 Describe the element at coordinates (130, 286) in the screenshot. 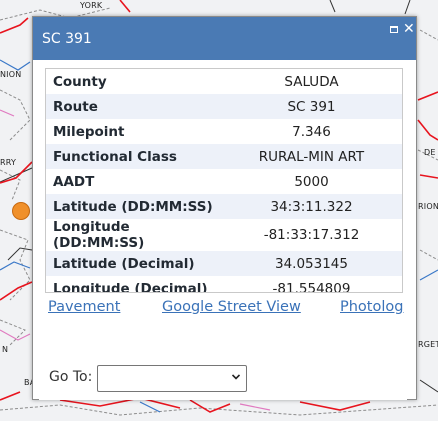

I see `attribute-key: Longitude (Decimal)` at that location.